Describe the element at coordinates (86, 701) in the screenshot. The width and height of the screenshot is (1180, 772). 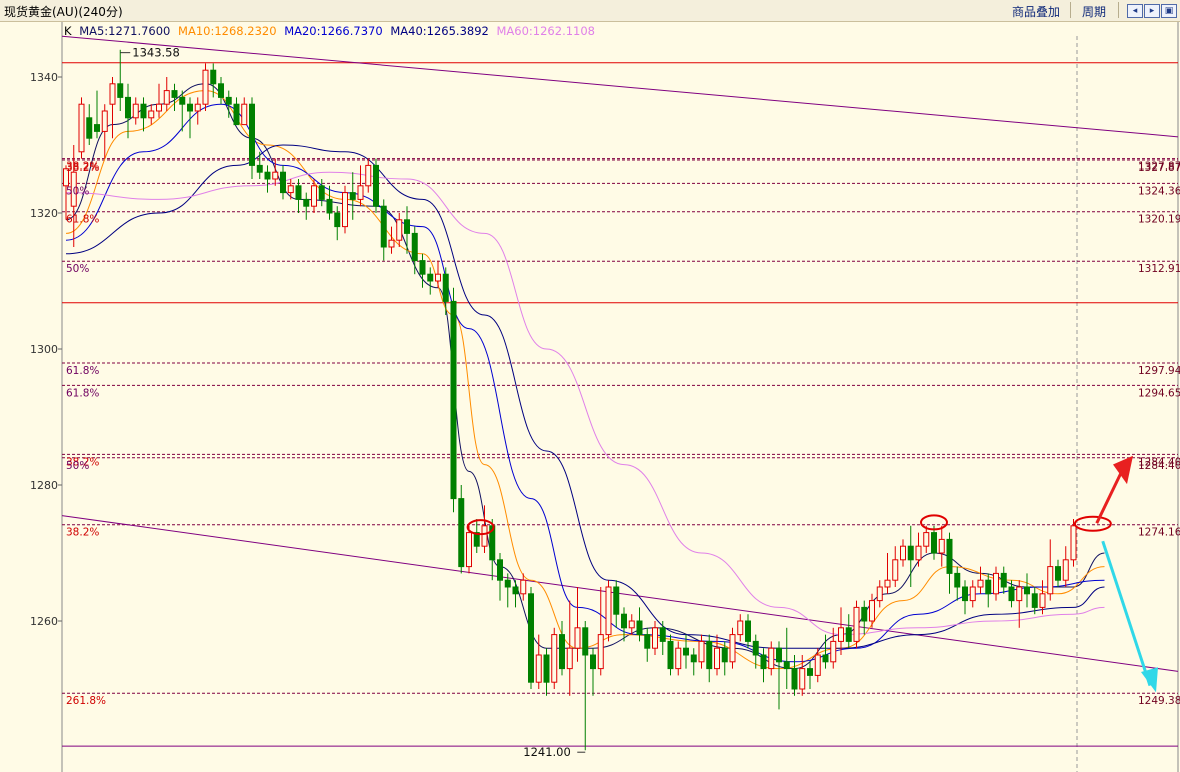
I see `fib-left-label: 261.8%` at that location.